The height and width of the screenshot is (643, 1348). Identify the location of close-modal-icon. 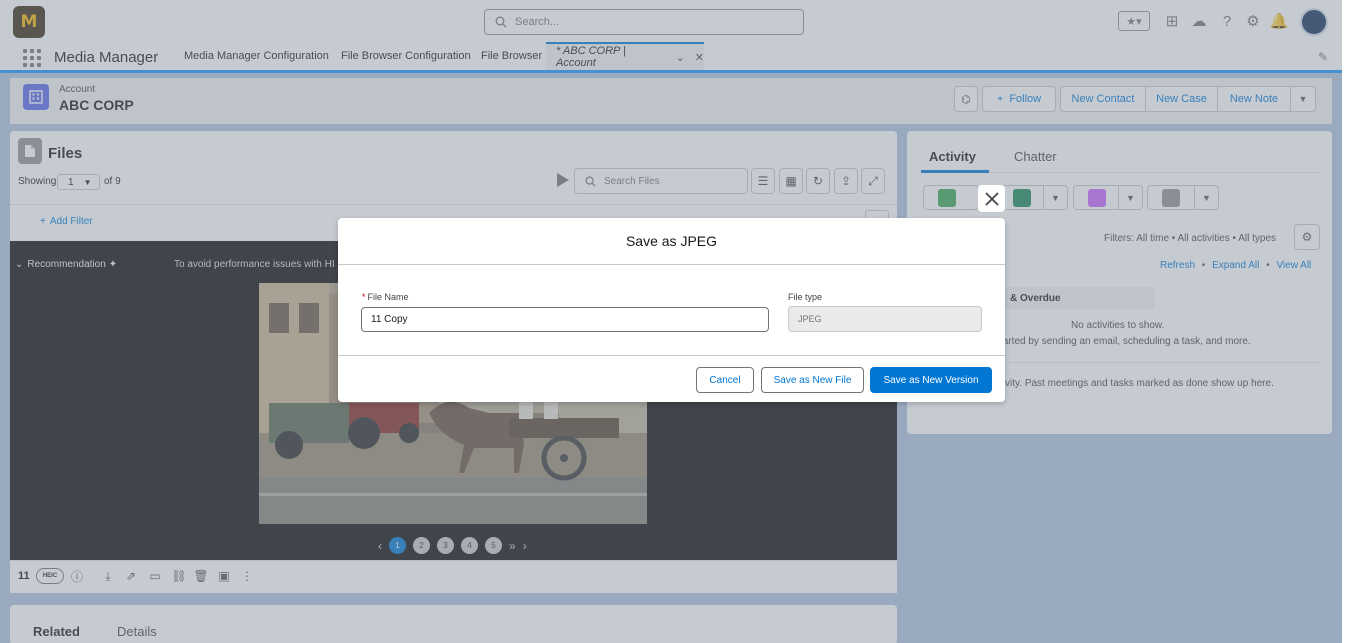
(991, 198).